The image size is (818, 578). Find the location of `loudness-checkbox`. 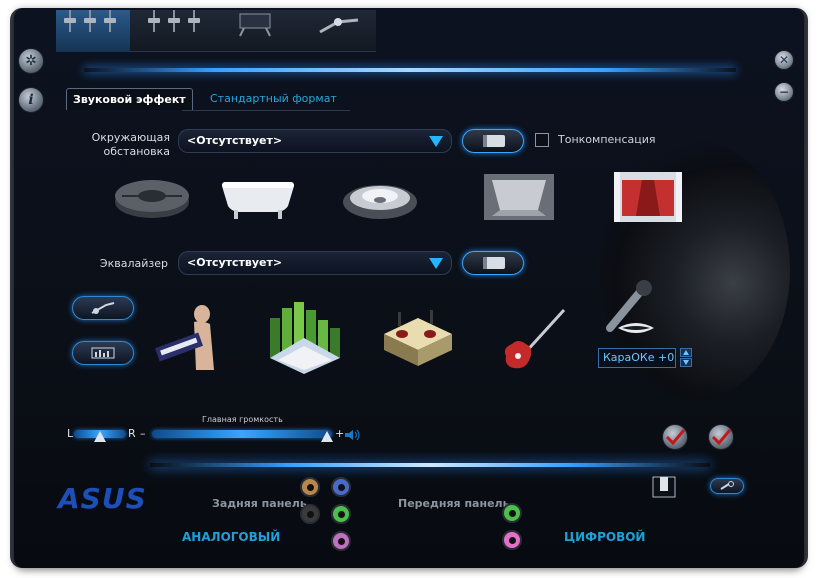

loudness-checkbox is located at coordinates (542, 140).